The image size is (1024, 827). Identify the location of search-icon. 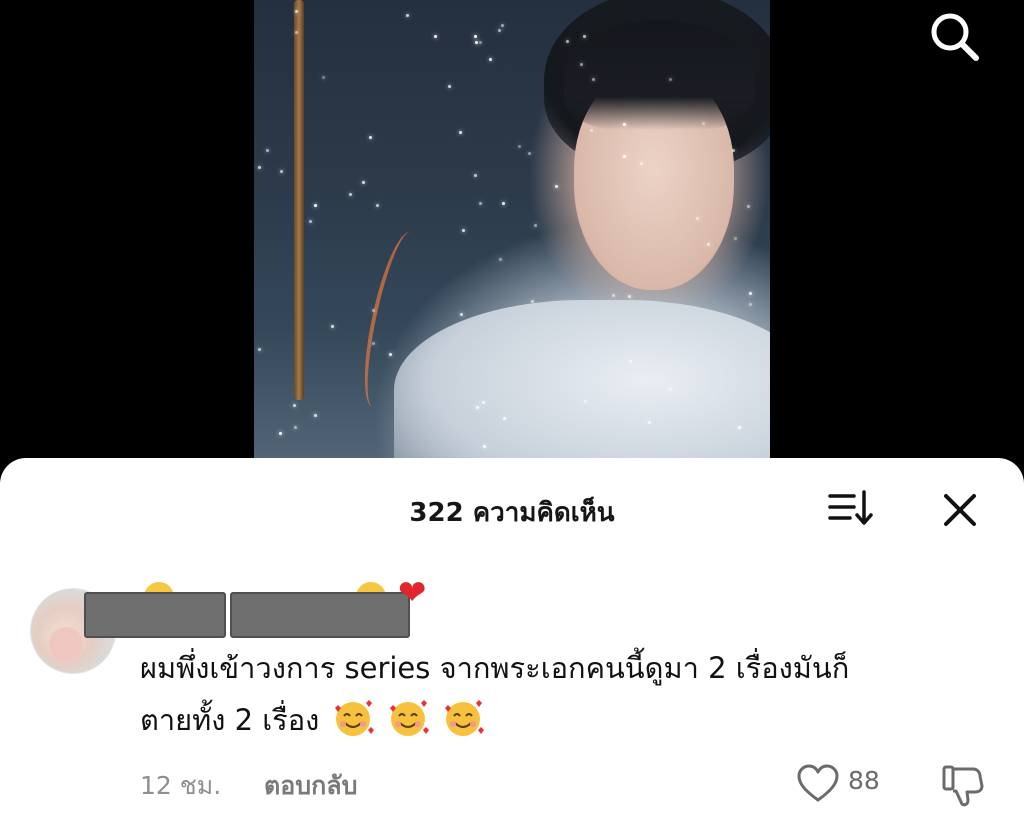
(955, 37).